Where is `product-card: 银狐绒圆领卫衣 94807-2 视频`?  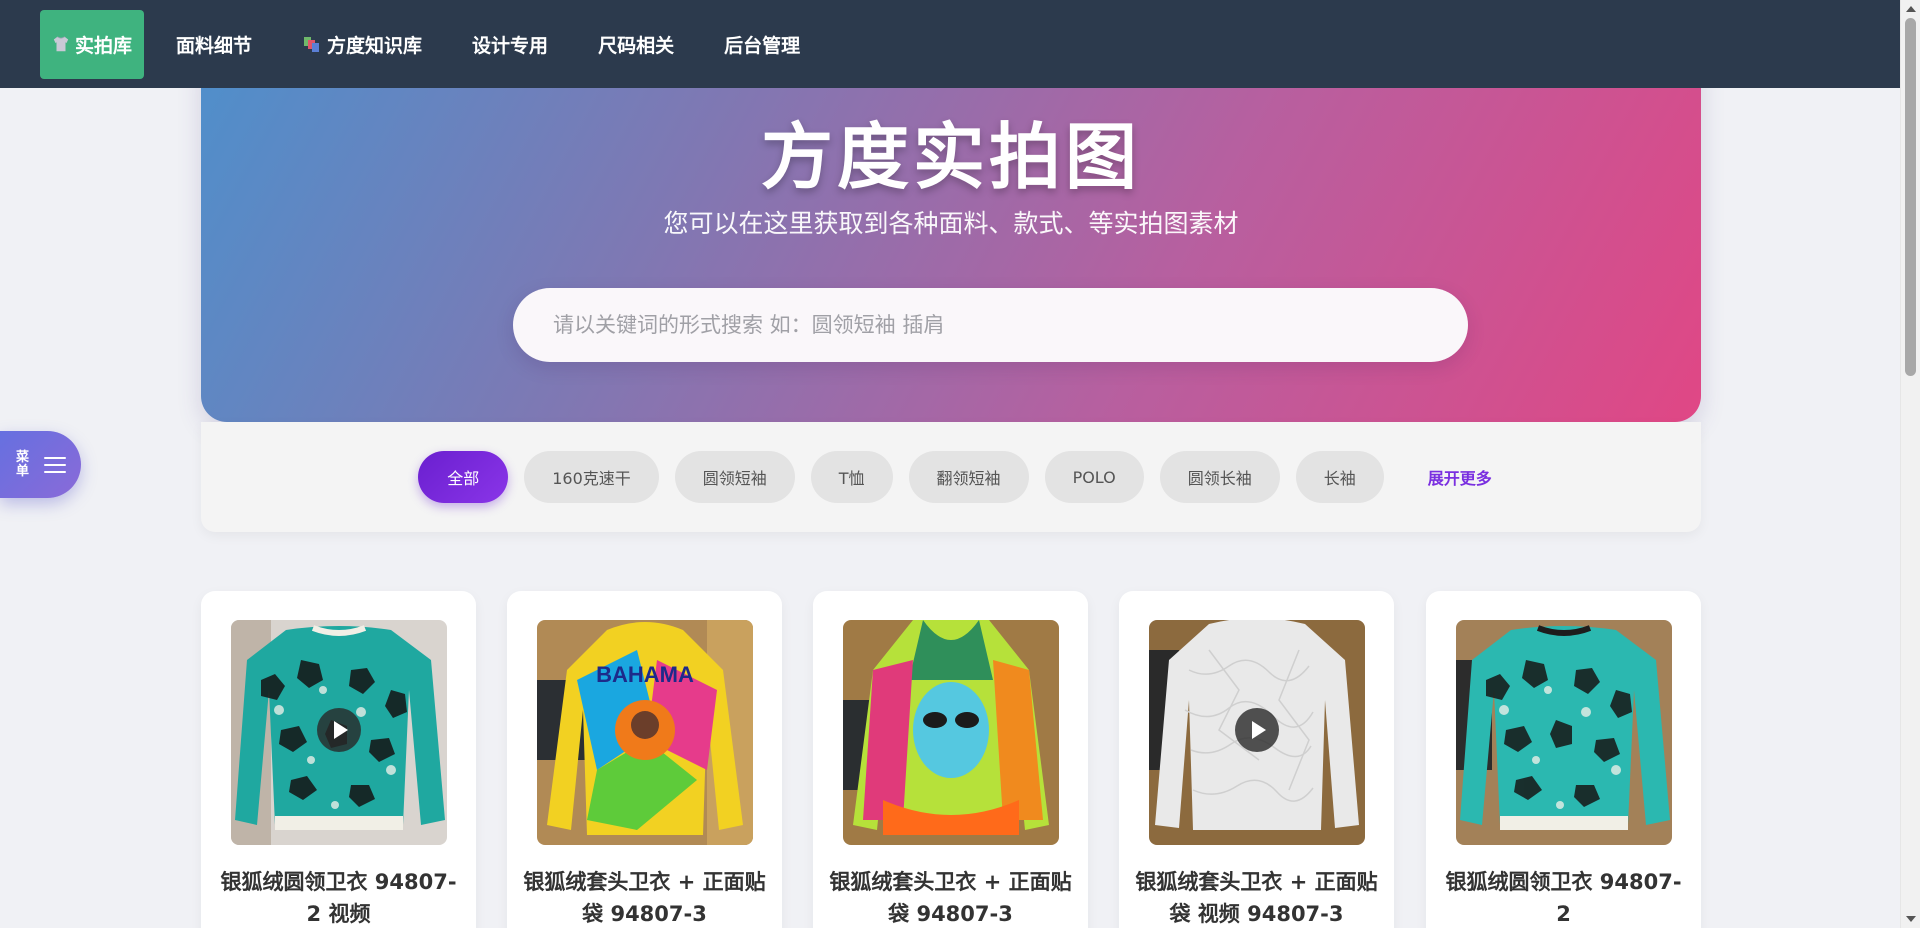 product-card: 银狐绒圆领卫衣 94807-2 视频 is located at coordinates (338, 759).